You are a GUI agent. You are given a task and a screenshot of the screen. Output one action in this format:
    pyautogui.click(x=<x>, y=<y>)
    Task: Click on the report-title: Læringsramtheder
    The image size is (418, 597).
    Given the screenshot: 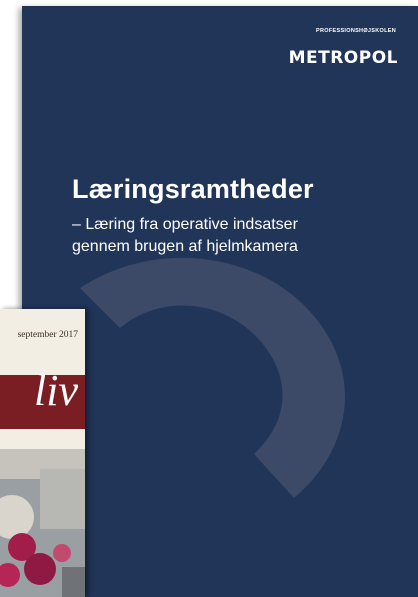 What is the action you would take?
    pyautogui.click(x=193, y=189)
    